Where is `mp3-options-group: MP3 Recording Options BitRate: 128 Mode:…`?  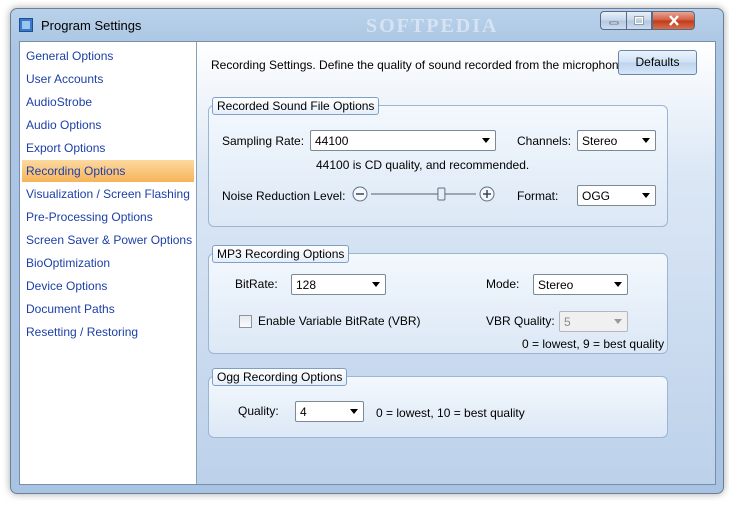
mp3-options-group: MP3 Recording Options BitRate: 128 Mode:… is located at coordinates (438, 299).